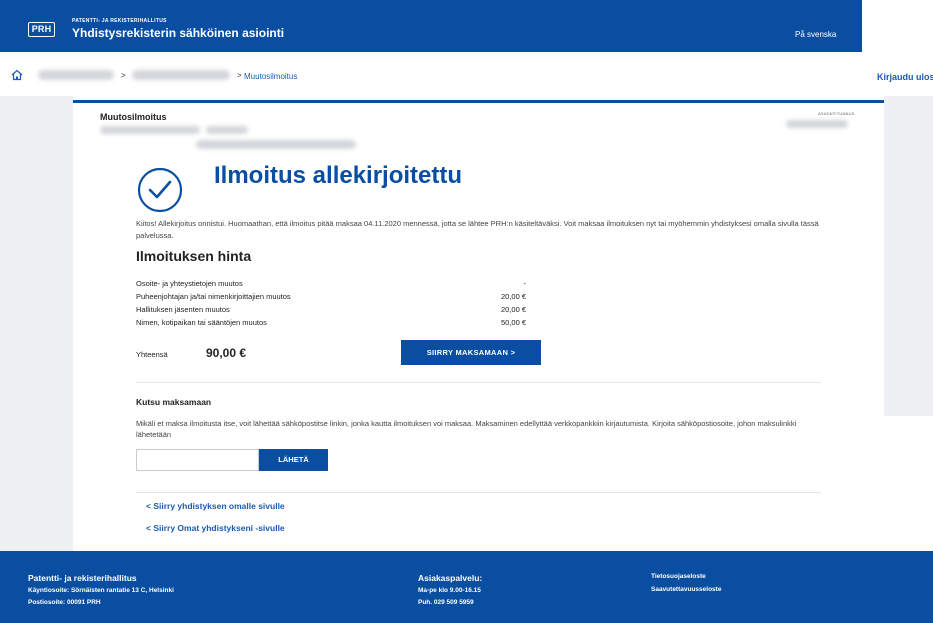 This screenshot has width=933, height=623. Describe the element at coordinates (446, 602) in the screenshot. I see `footer-service-phone: Puh. 029 509 5959` at that location.